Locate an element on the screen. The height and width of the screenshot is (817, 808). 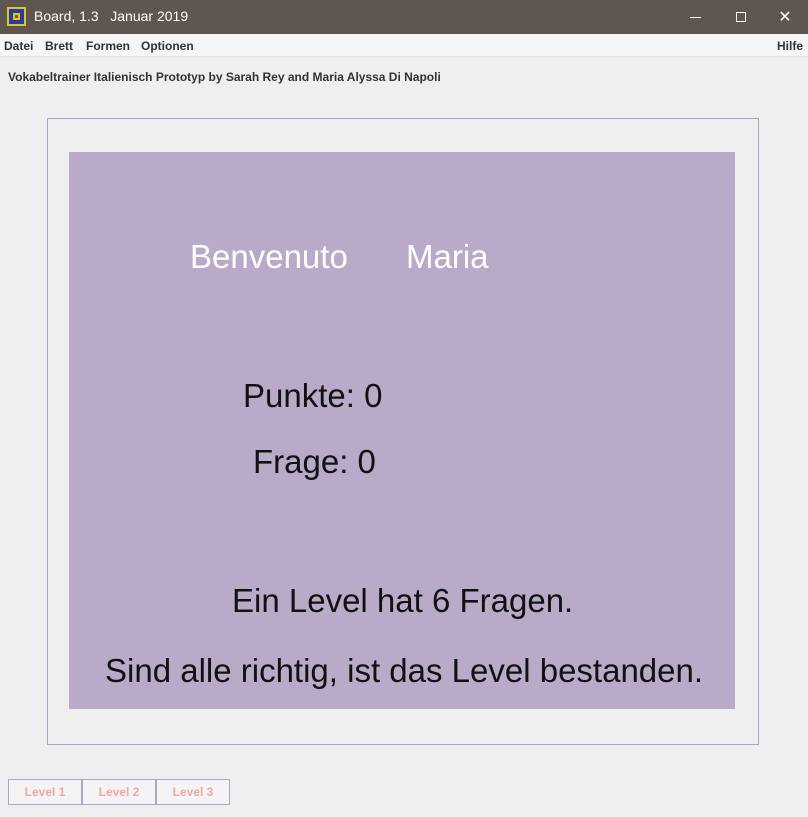
level-1-button: Level 1 is located at coordinates (45, 792).